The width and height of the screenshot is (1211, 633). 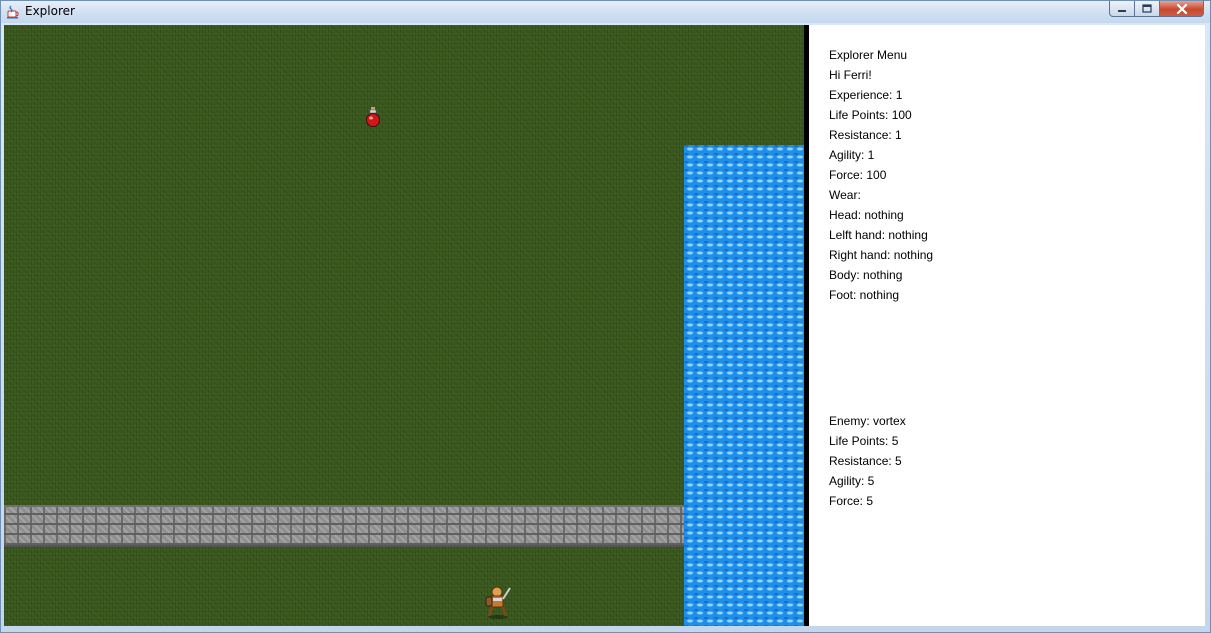 I want to click on stone-wall, so click(x=344, y=526).